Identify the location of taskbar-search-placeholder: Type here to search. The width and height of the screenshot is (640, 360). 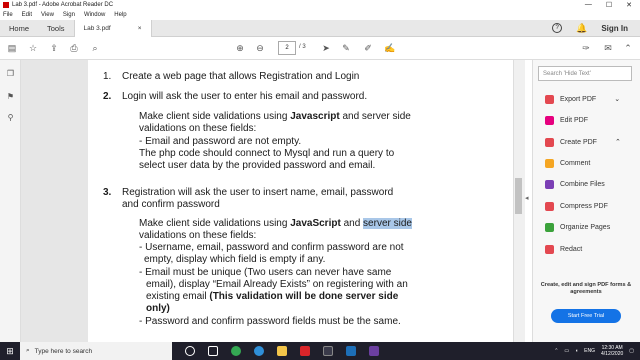
(63, 351).